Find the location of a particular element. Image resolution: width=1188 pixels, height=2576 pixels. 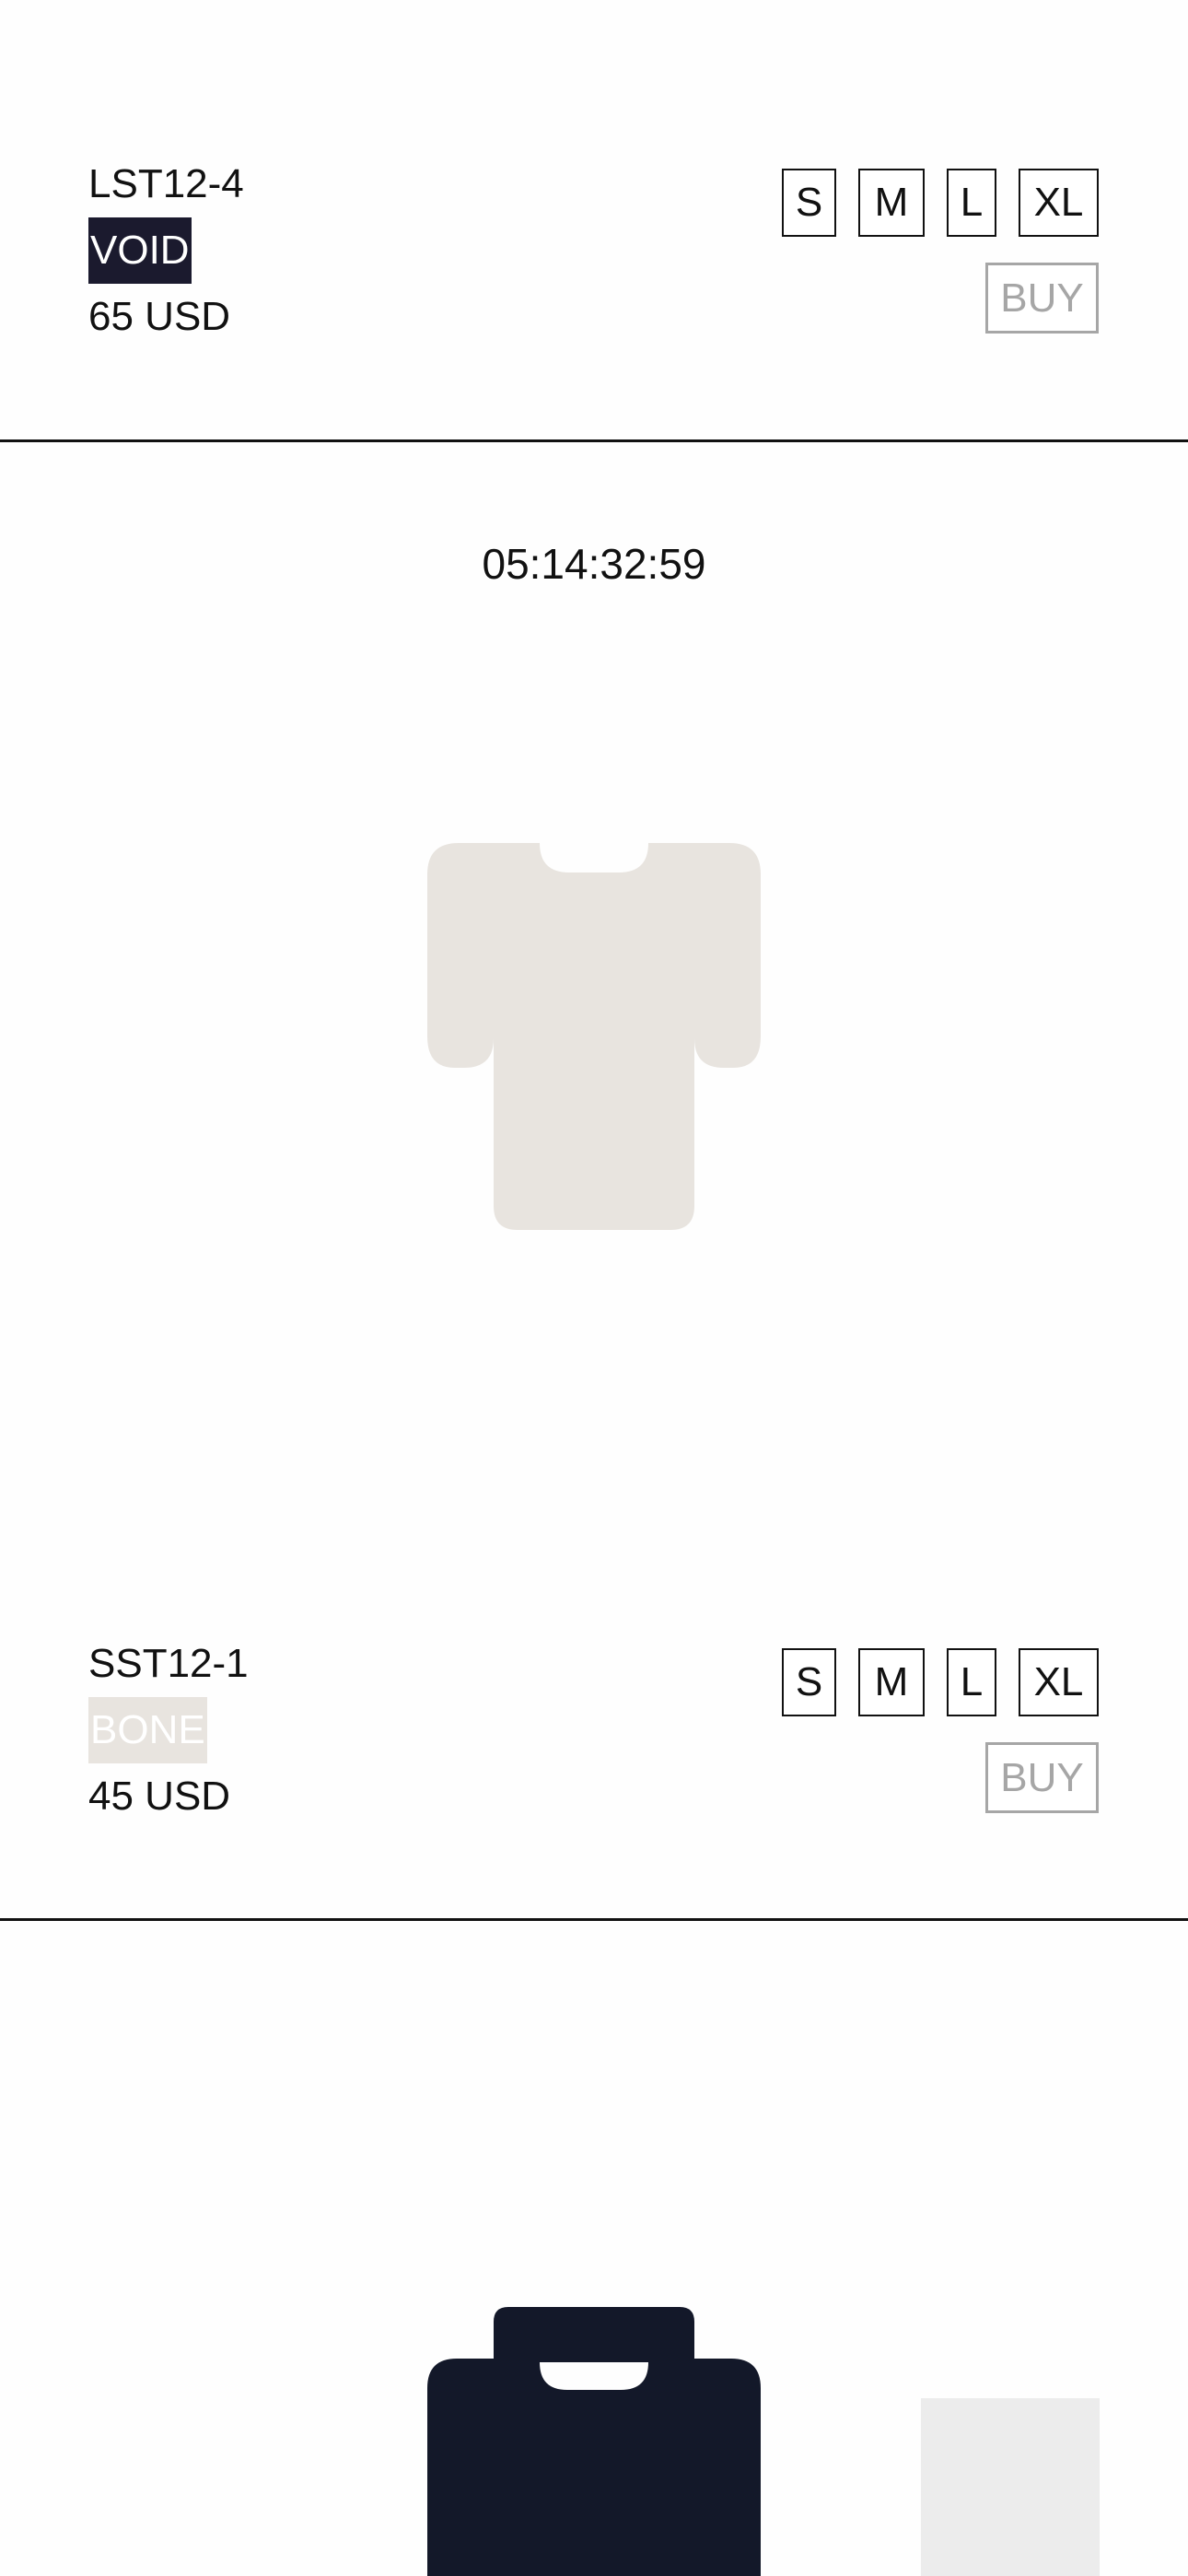

long-sleeve-shirt-icon is located at coordinates (594, 2441).